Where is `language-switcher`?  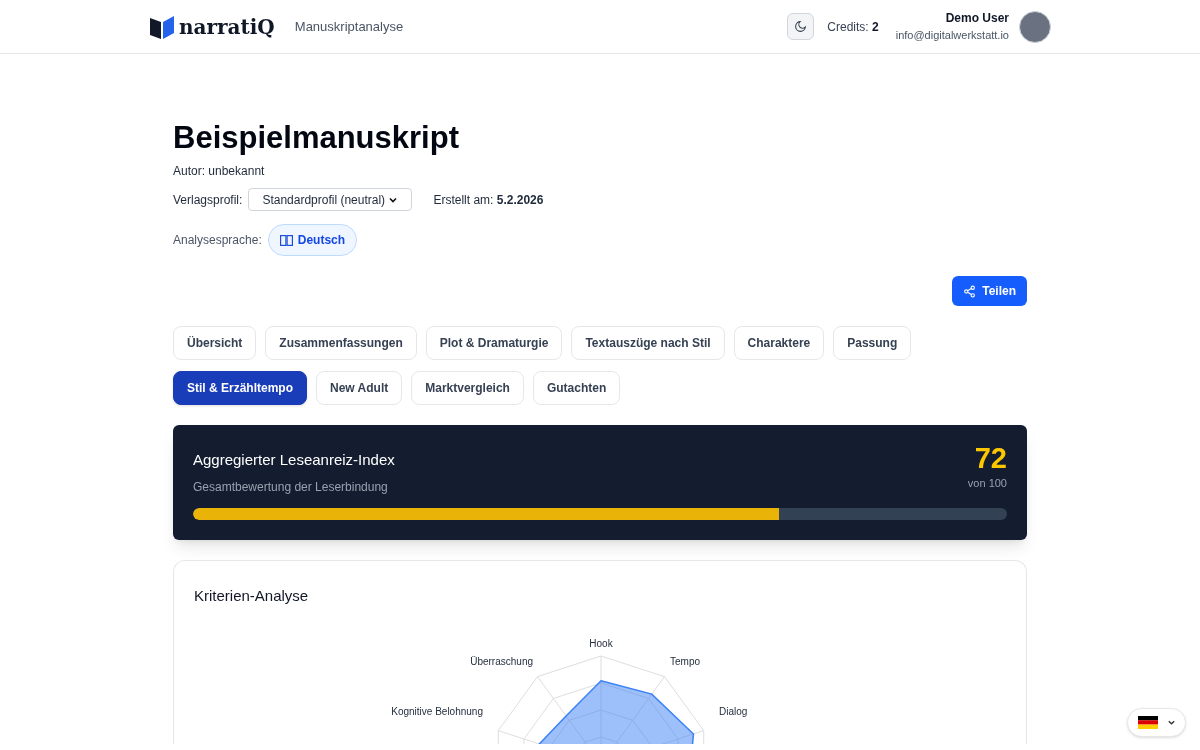 language-switcher is located at coordinates (1156, 722).